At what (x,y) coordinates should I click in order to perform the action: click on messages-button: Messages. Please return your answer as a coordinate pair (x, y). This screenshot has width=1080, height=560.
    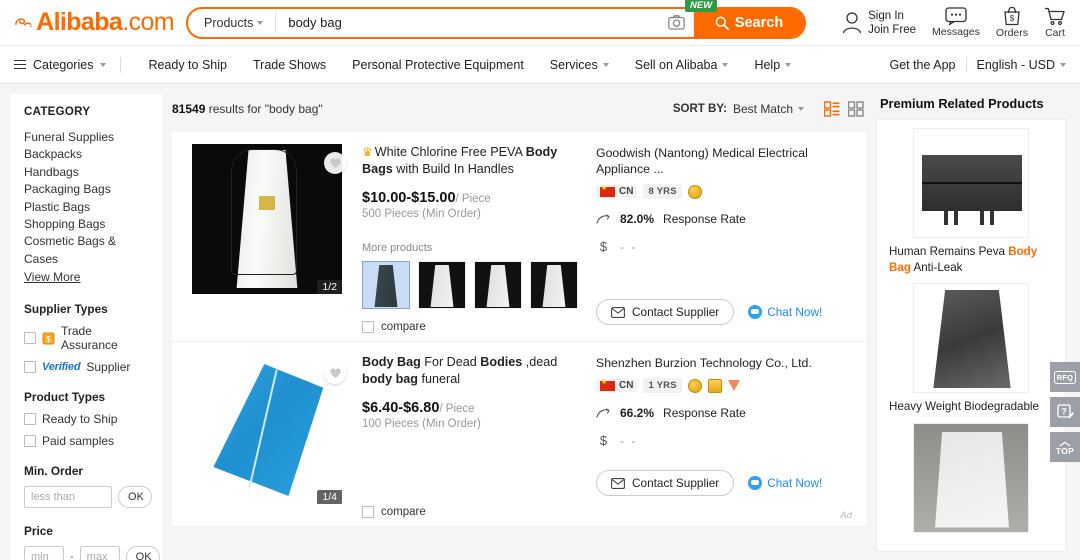
    Looking at the image, I should click on (956, 22).